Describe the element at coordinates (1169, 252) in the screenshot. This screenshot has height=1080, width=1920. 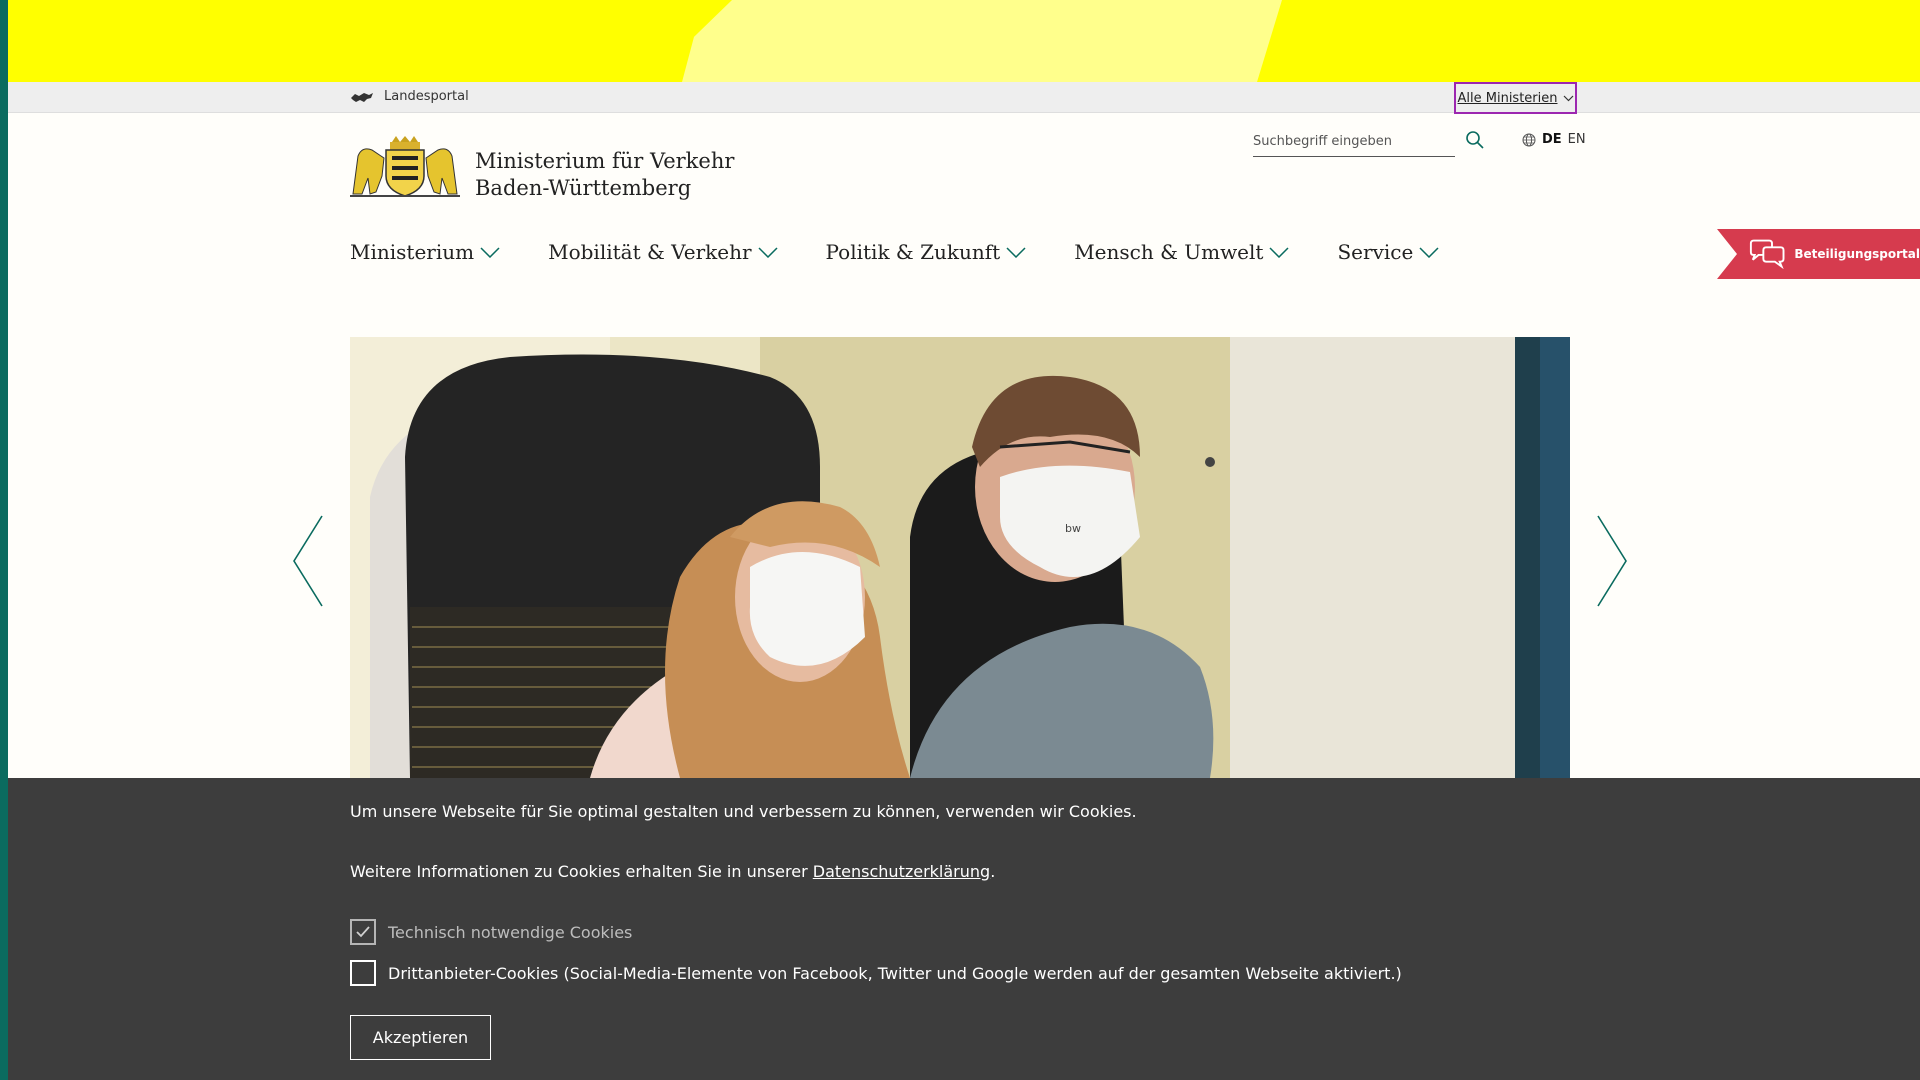
I see `nav-label: Mensch & Umwelt` at that location.